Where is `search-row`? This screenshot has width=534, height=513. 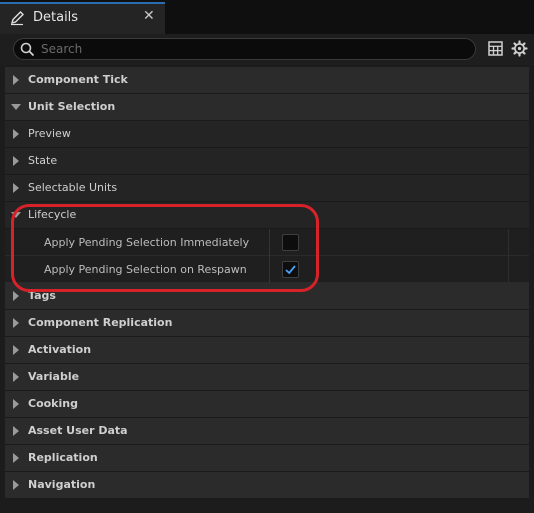 search-row is located at coordinates (267, 49).